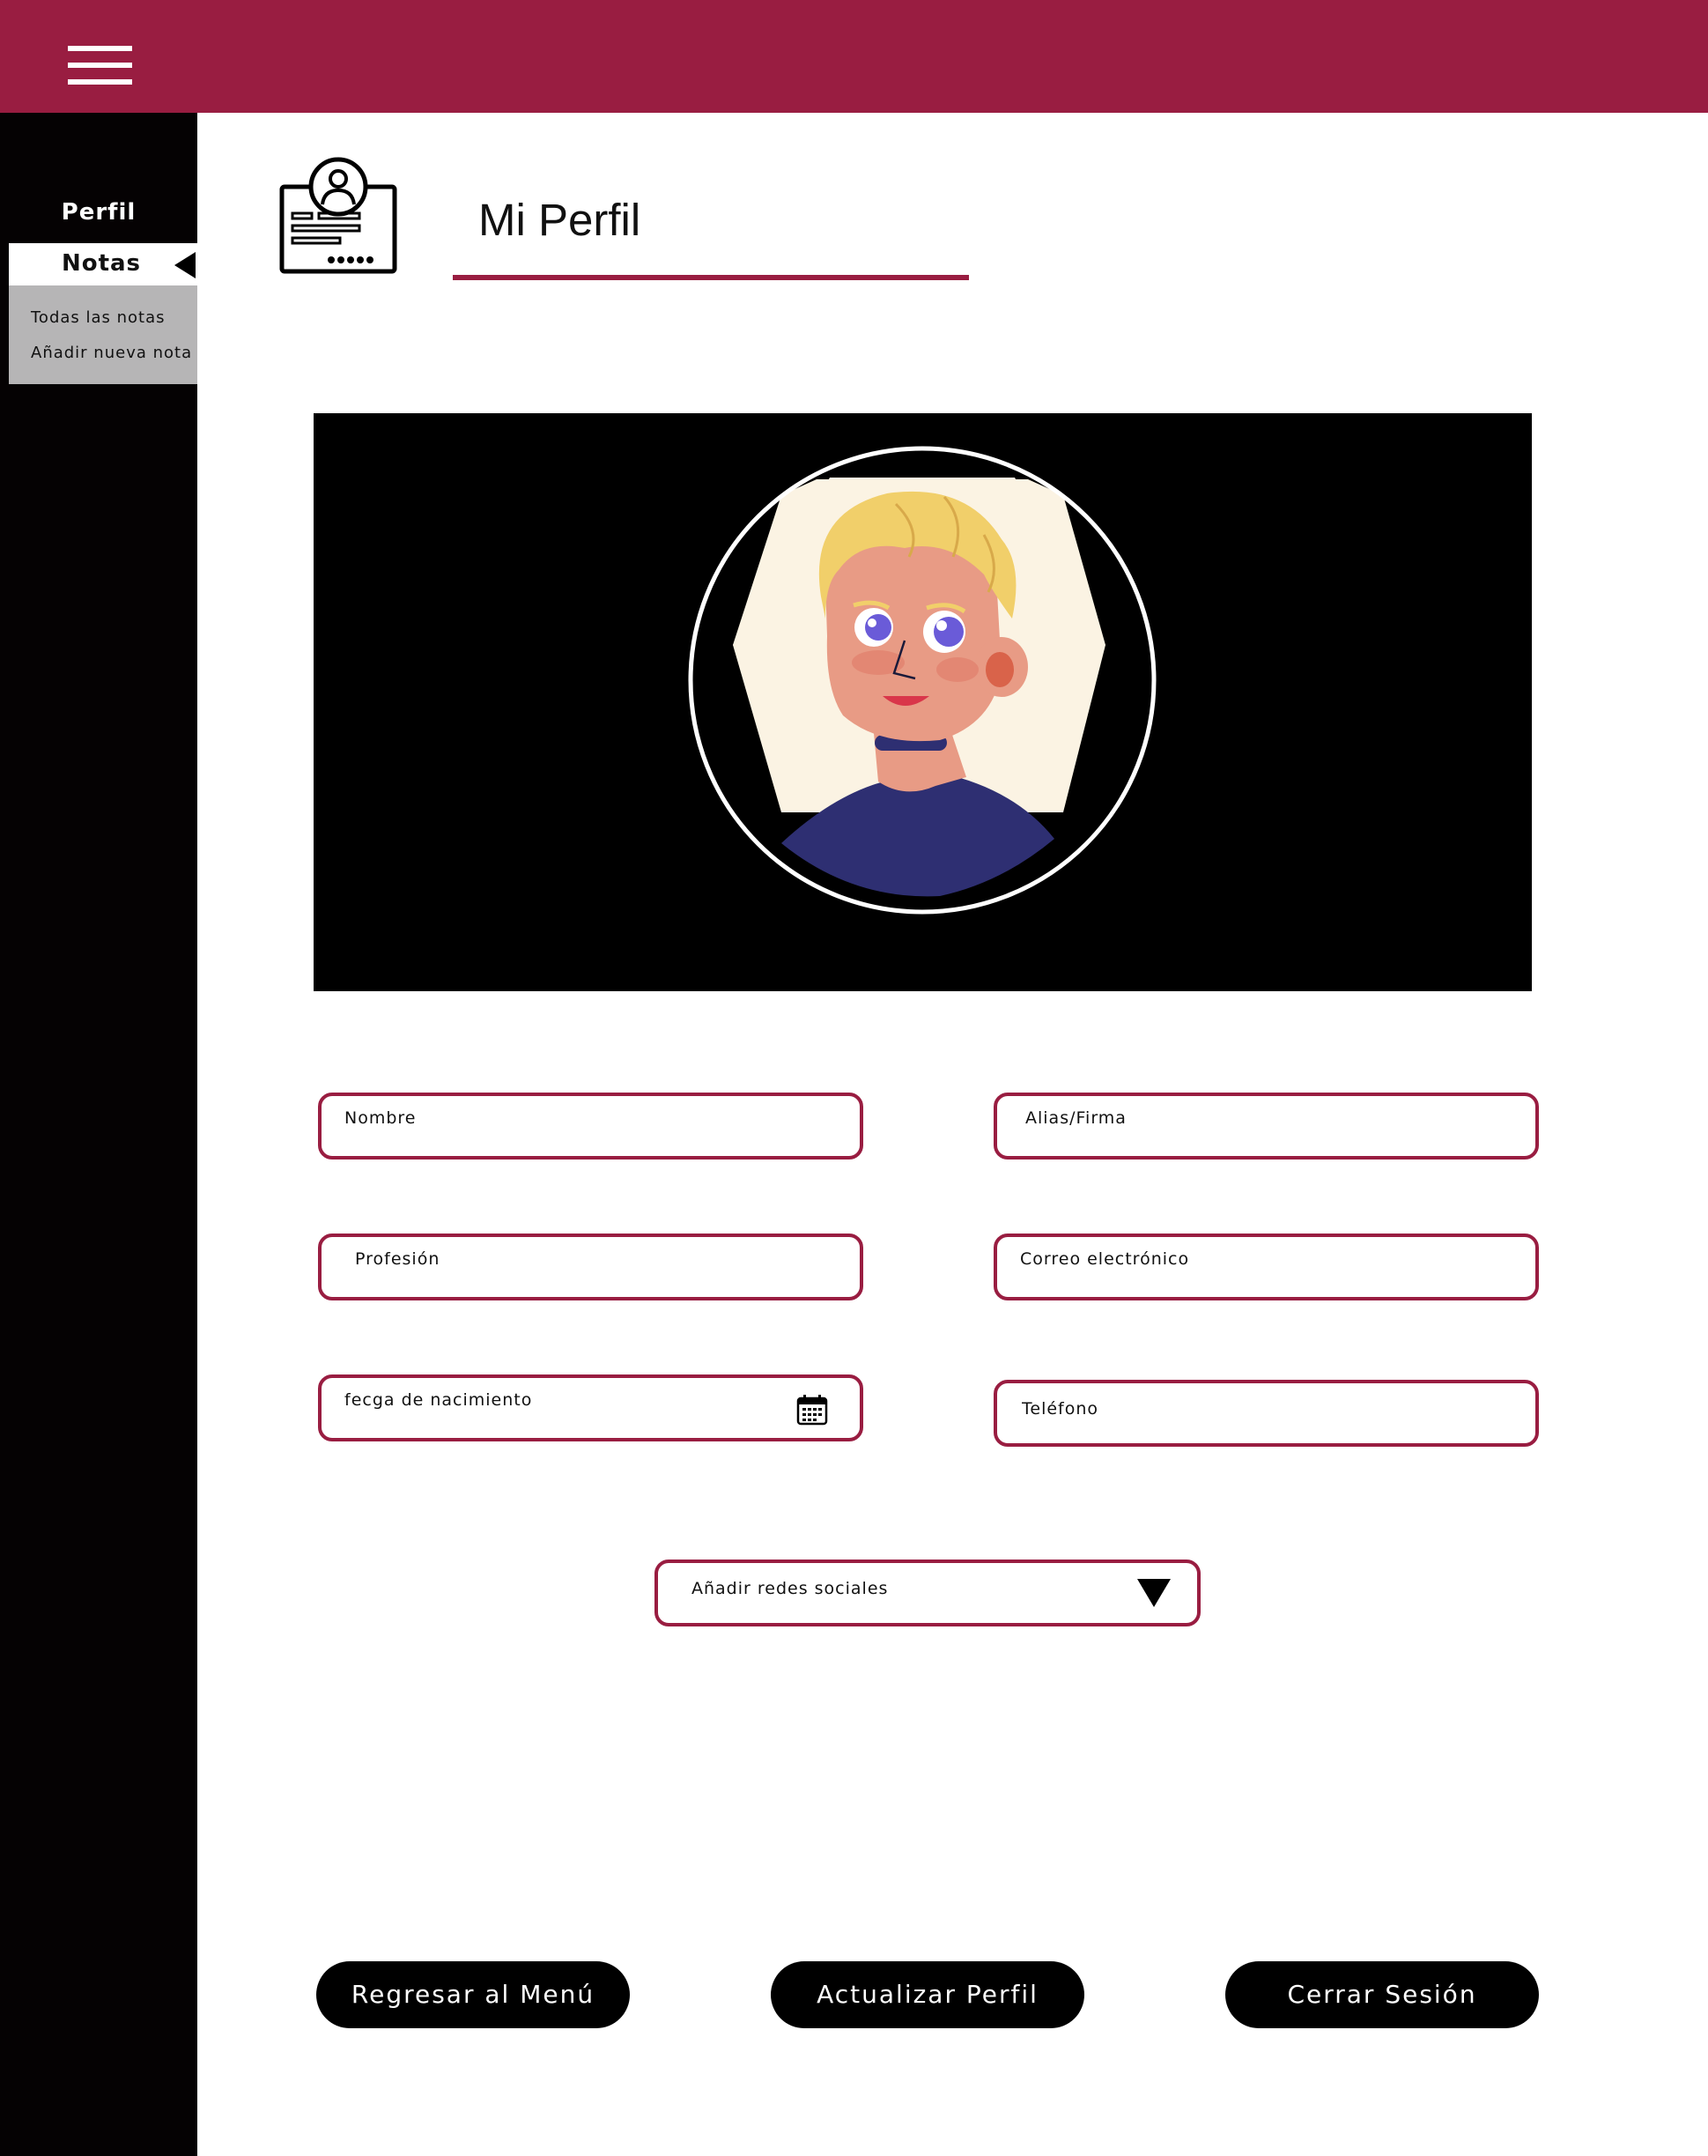 Image resolution: width=1708 pixels, height=2156 pixels. Describe the element at coordinates (1236, 1118) in the screenshot. I see `alias-input` at that location.